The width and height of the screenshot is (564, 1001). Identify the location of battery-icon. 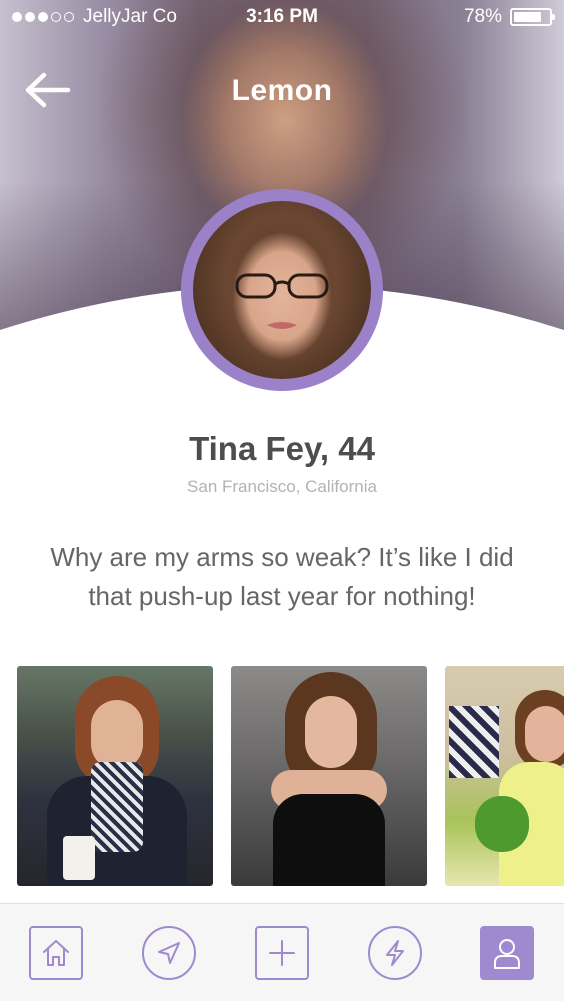
(532, 17).